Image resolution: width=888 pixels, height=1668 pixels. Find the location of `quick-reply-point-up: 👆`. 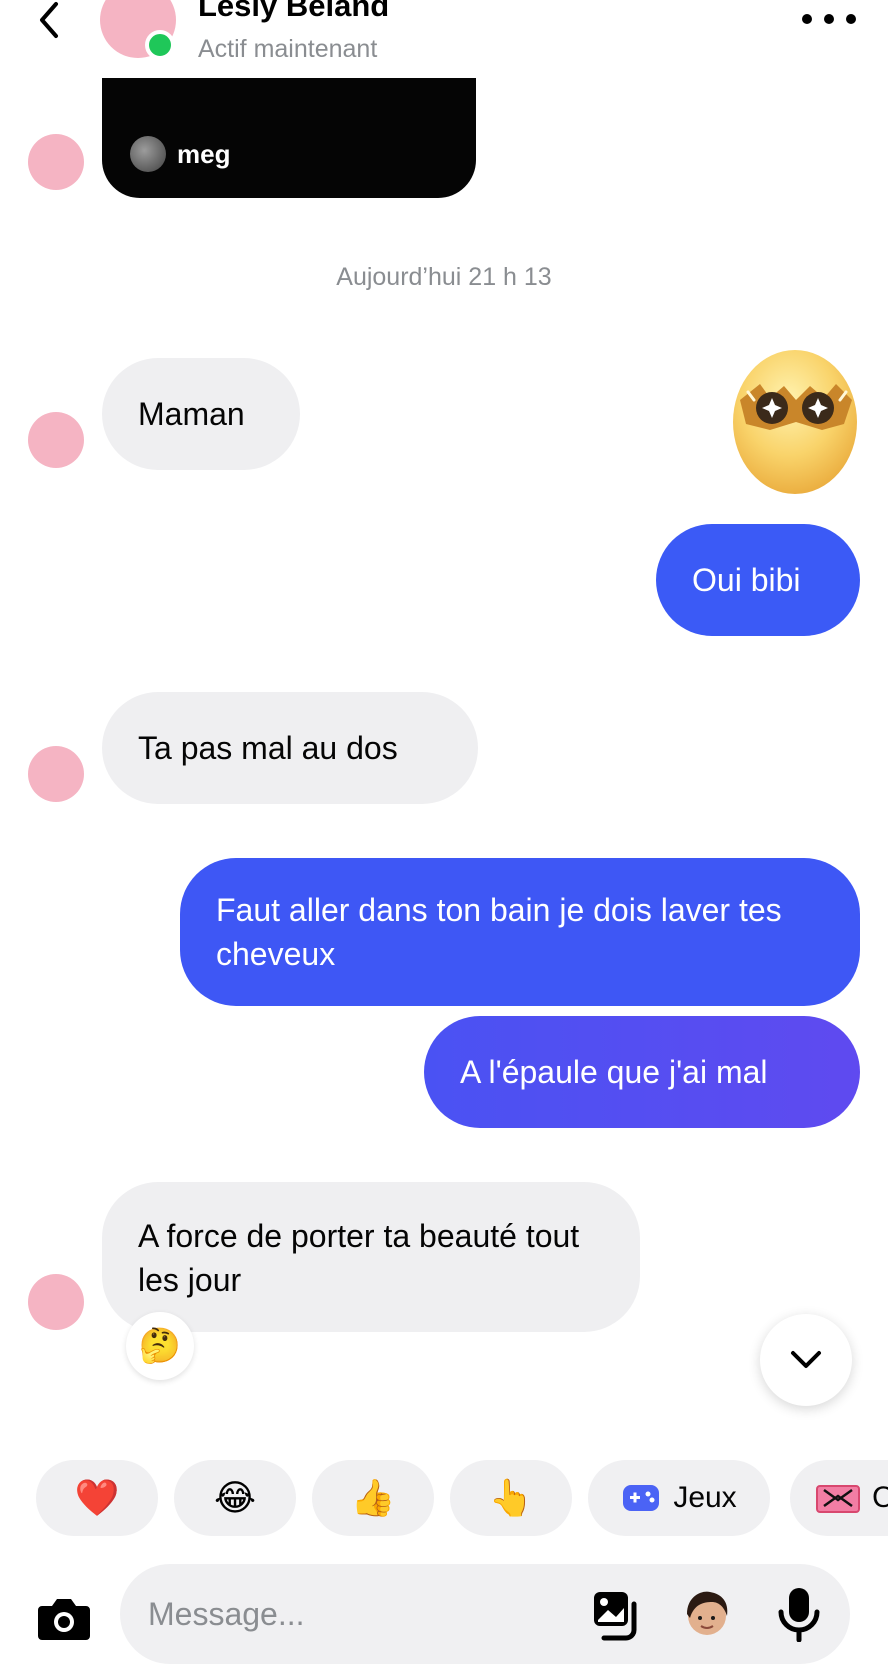

quick-reply-point-up: 👆 is located at coordinates (511, 1498).